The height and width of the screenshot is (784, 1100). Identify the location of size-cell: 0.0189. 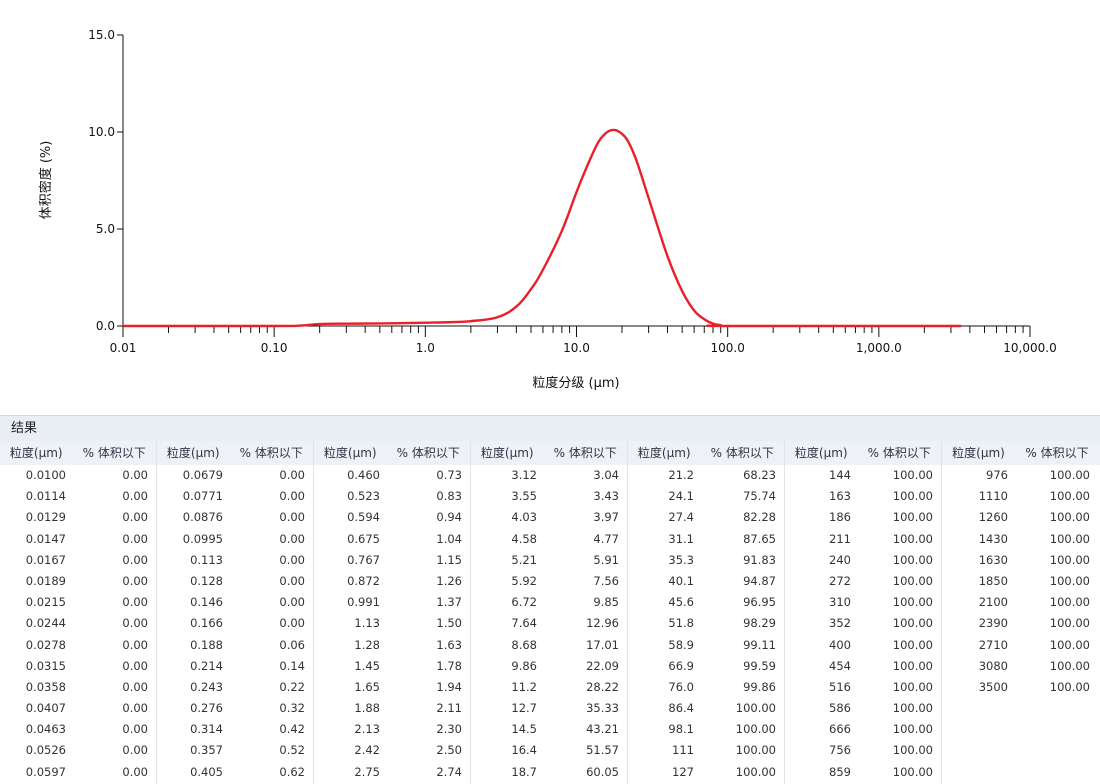
(45, 580).